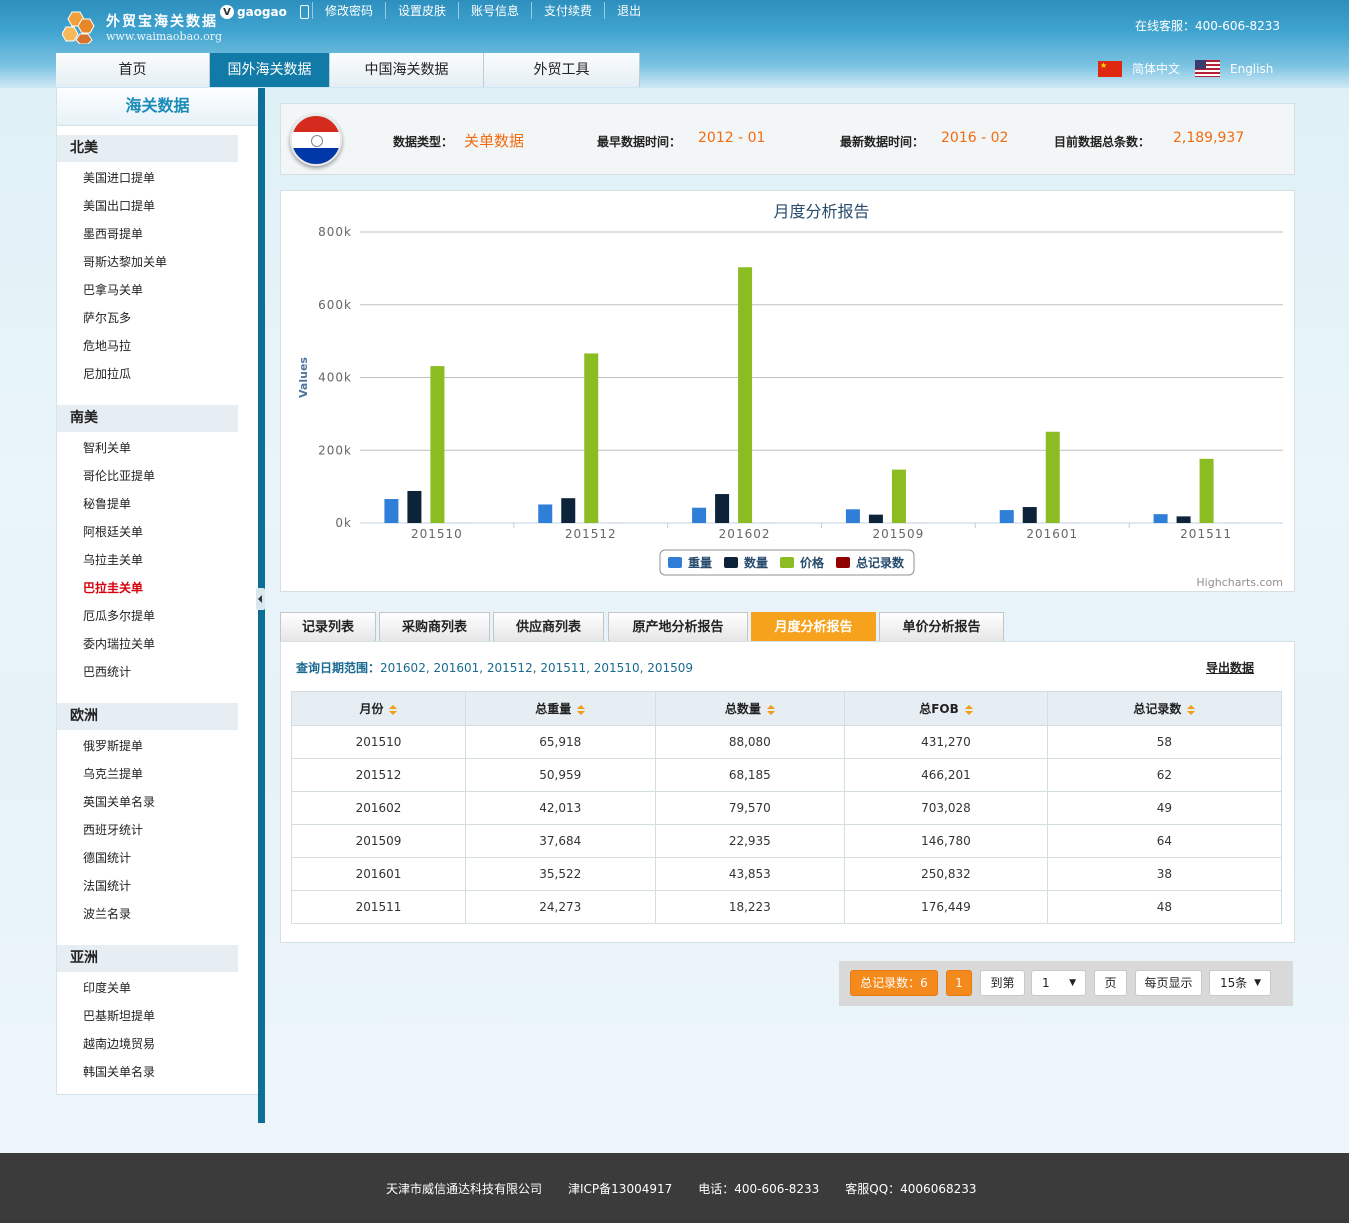 The image size is (1349, 1223). Describe the element at coordinates (113, 289) in the screenshot. I see `sidebar-item: 巴拿马关单` at that location.